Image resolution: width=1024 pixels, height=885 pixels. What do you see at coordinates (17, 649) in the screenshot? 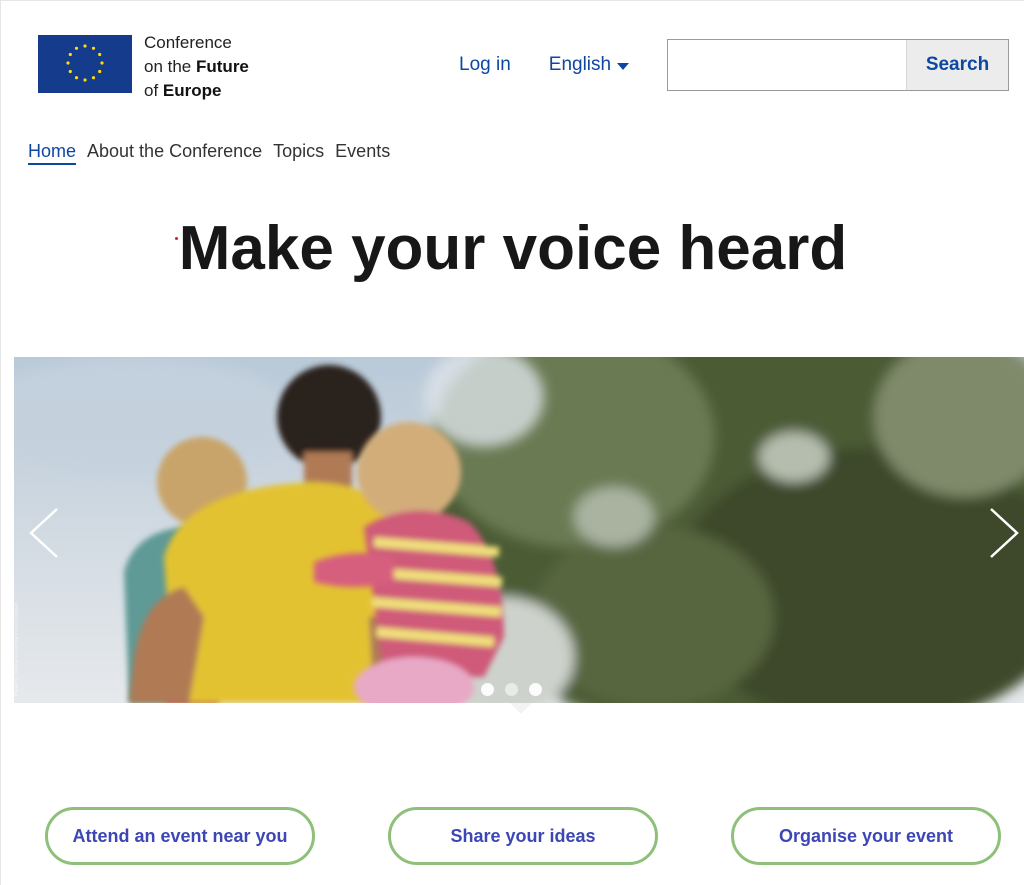
I see `photo-credit: Photo by Juliane Liebermann on Unsplash` at bounding box center [17, 649].